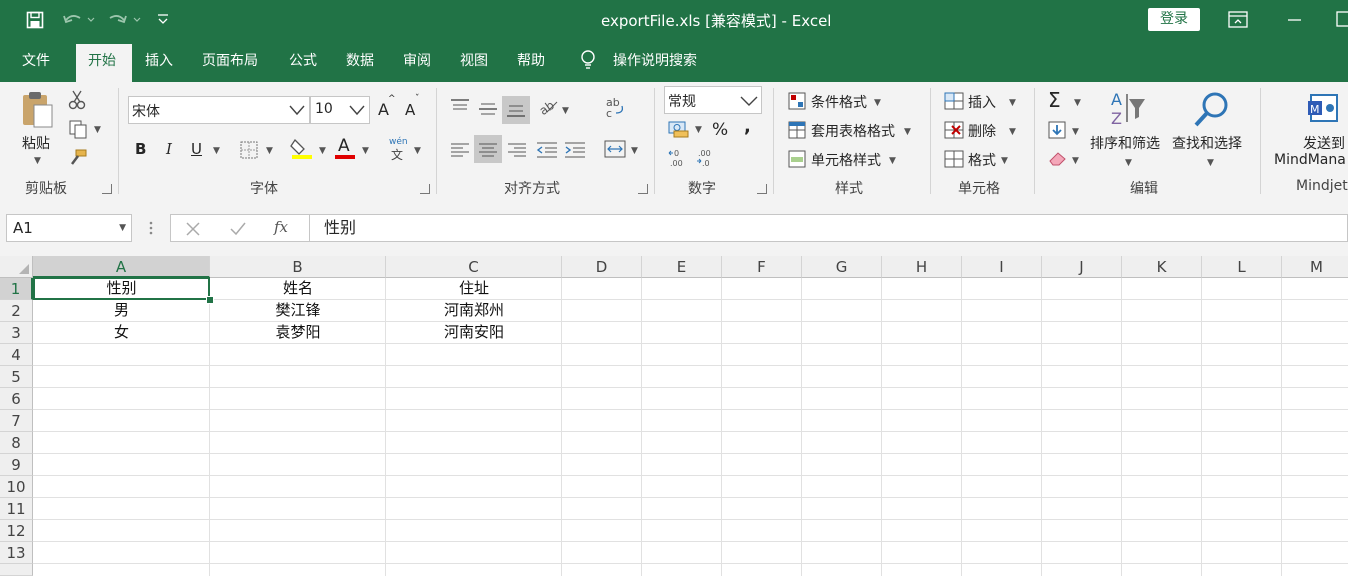  Describe the element at coordinates (474, 267) in the screenshot. I see `column-header-c: C` at that location.